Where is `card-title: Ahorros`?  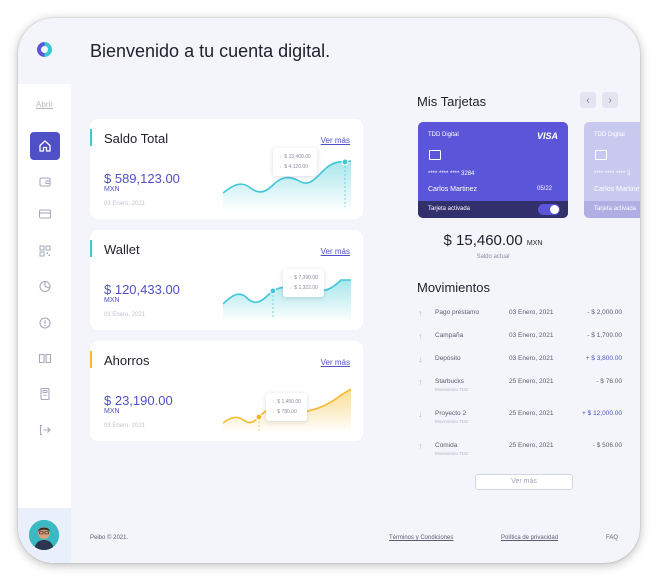 card-title: Ahorros is located at coordinates (127, 360).